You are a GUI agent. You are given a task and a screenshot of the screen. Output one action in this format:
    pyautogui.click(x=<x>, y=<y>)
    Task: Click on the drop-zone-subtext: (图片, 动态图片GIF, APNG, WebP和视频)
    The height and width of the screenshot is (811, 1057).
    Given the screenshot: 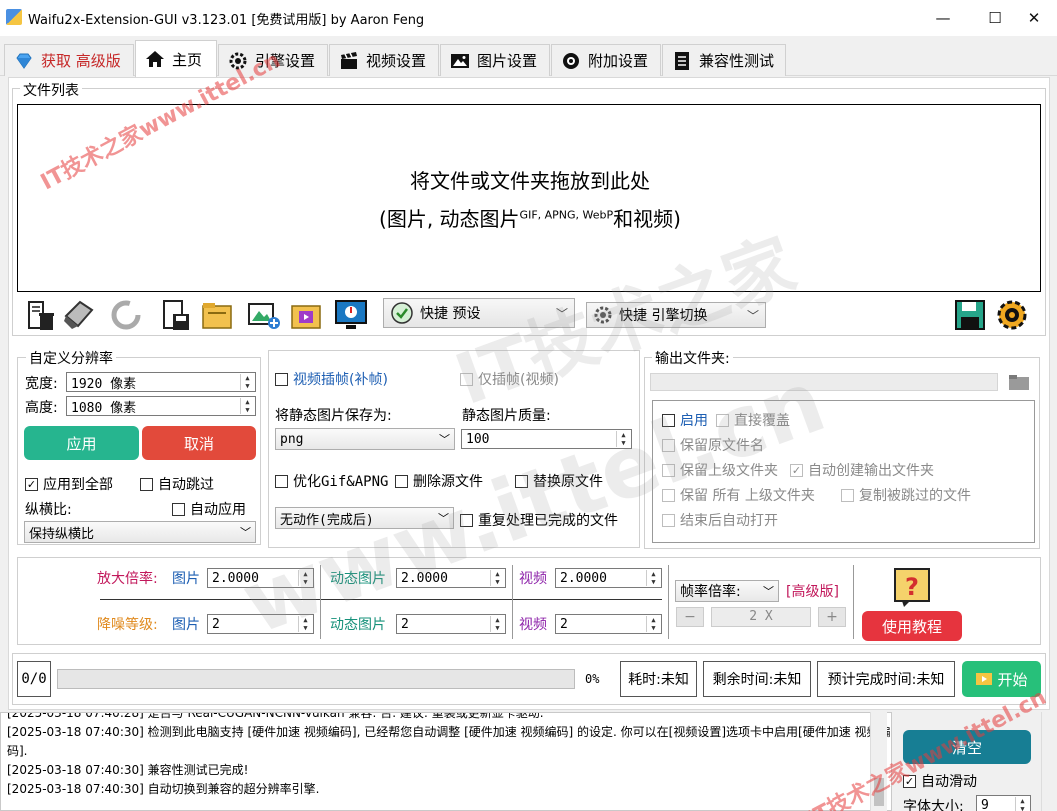 What is the action you would take?
    pyautogui.click(x=530, y=219)
    